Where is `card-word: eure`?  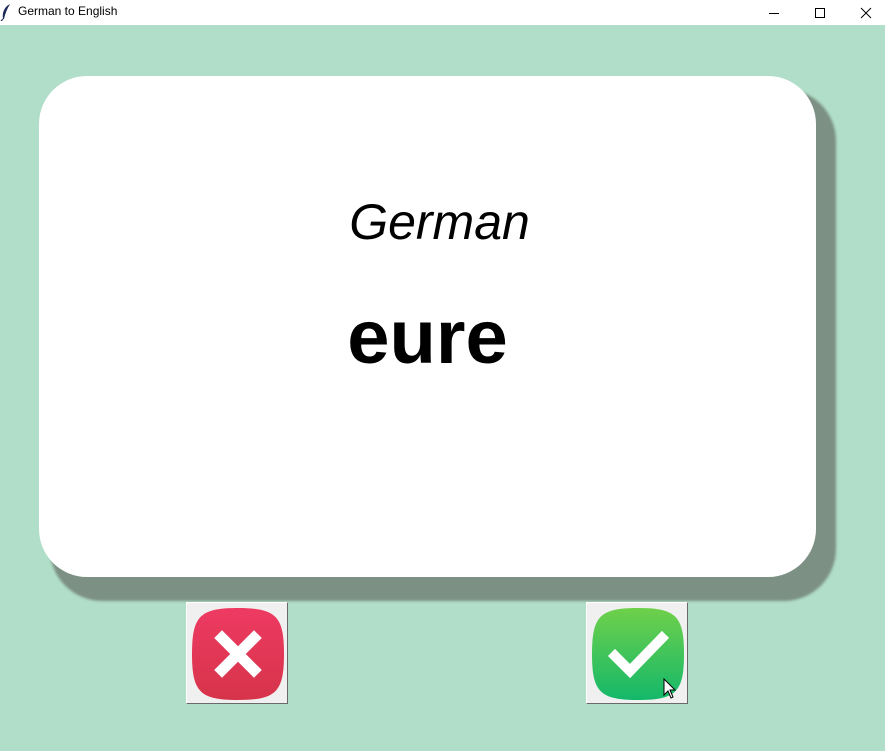 card-word: eure is located at coordinates (427, 337).